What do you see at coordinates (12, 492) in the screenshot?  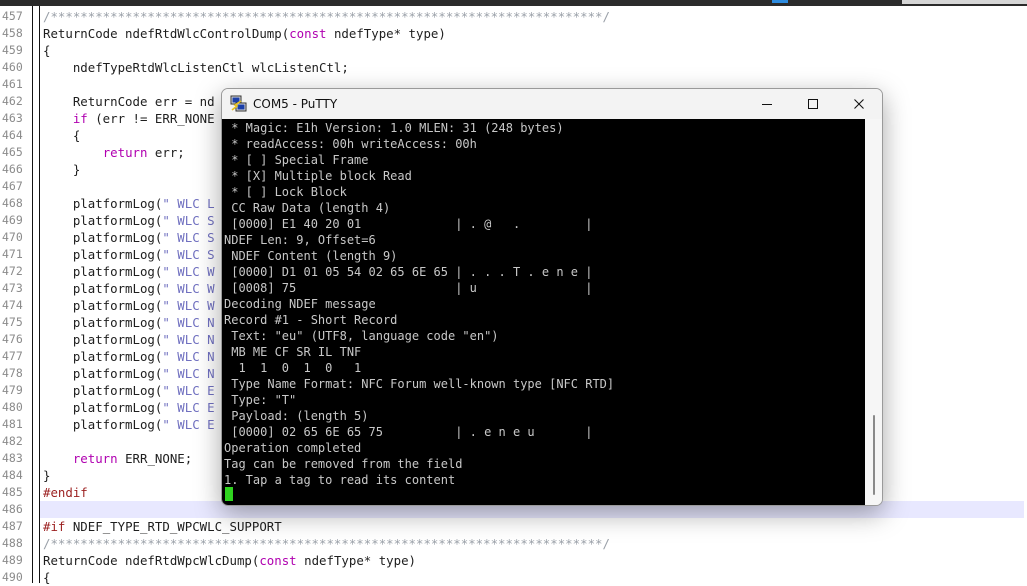 I see `line-number: 485` at bounding box center [12, 492].